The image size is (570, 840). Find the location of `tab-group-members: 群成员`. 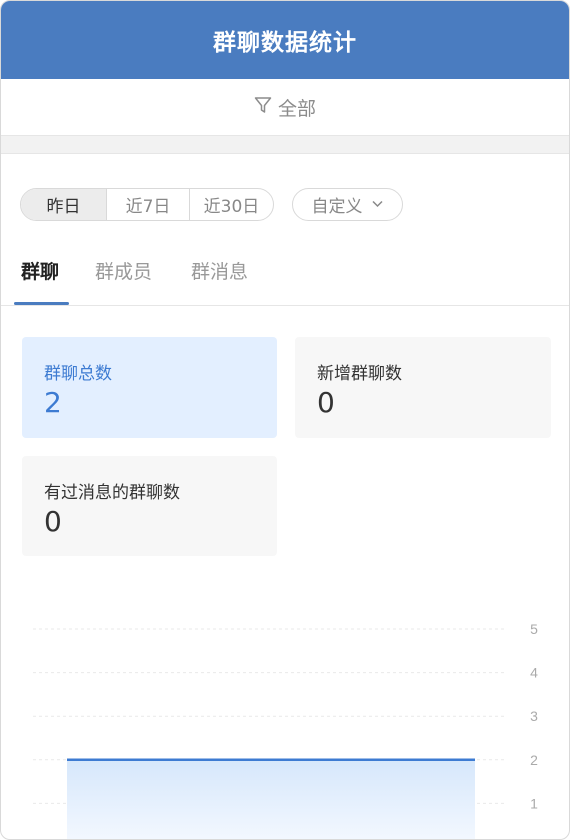

tab-group-members: 群成员 is located at coordinates (123, 270).